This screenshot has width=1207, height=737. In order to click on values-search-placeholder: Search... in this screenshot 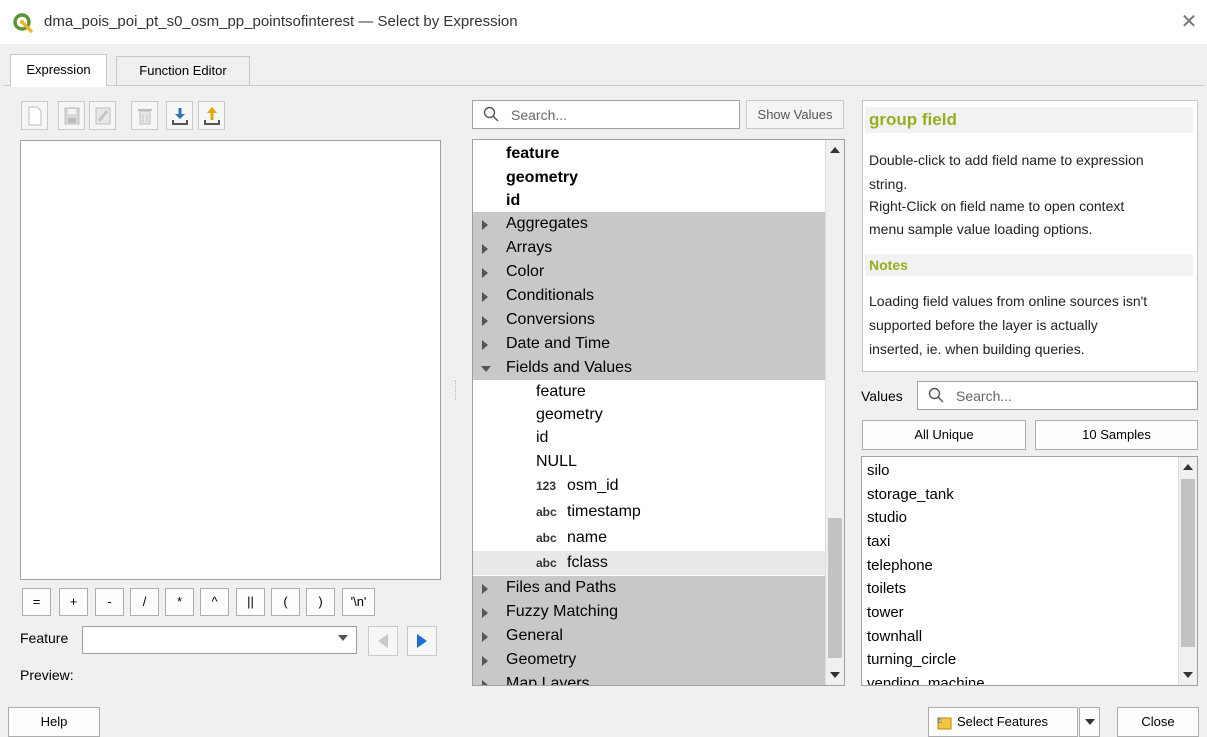, I will do `click(984, 396)`.